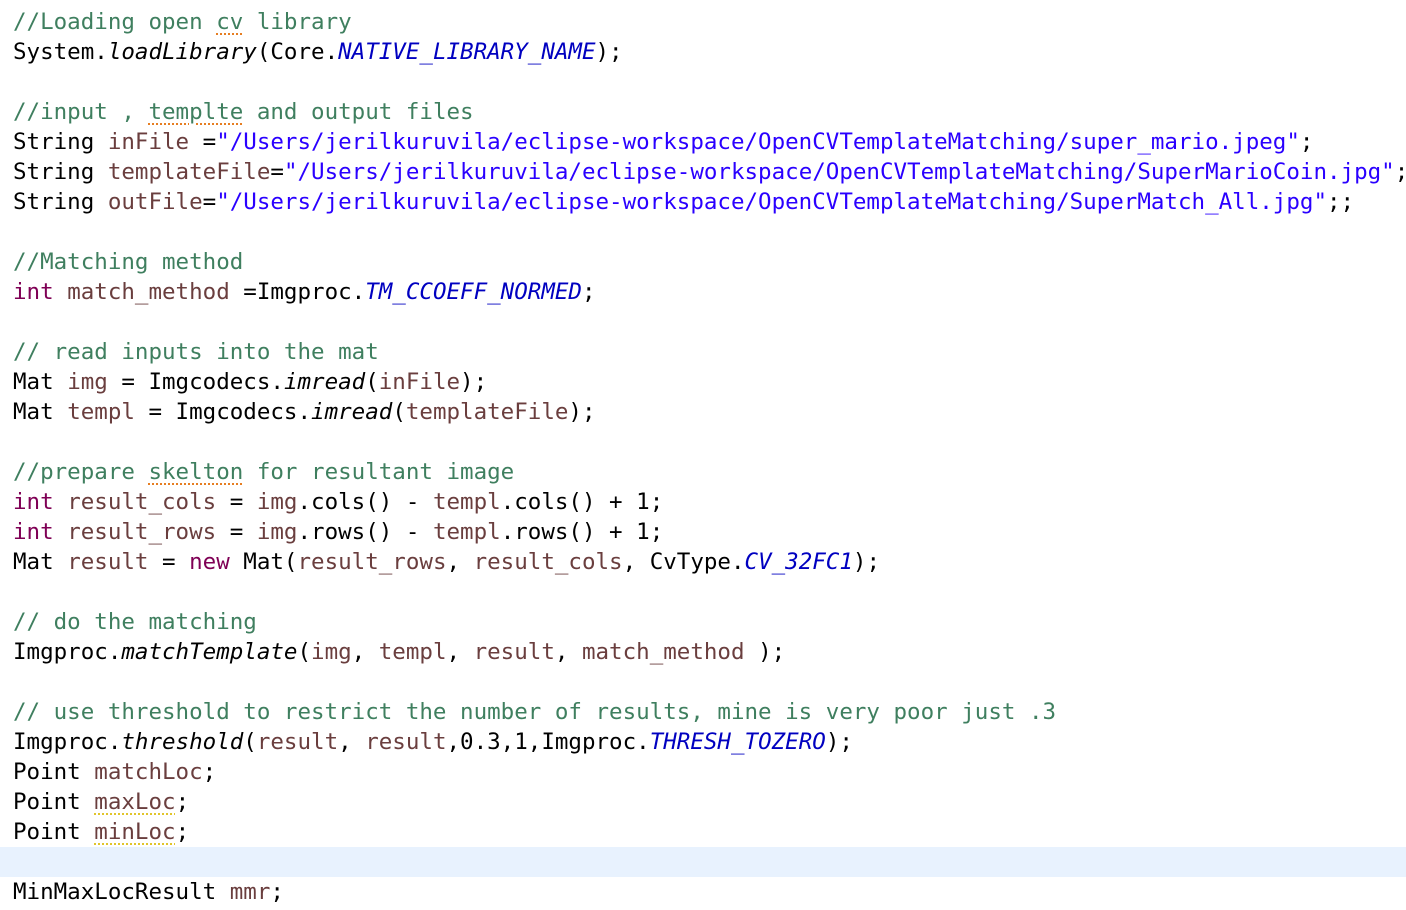  What do you see at coordinates (703, 112) in the screenshot?
I see `code-line: //input , templte and output files` at bounding box center [703, 112].